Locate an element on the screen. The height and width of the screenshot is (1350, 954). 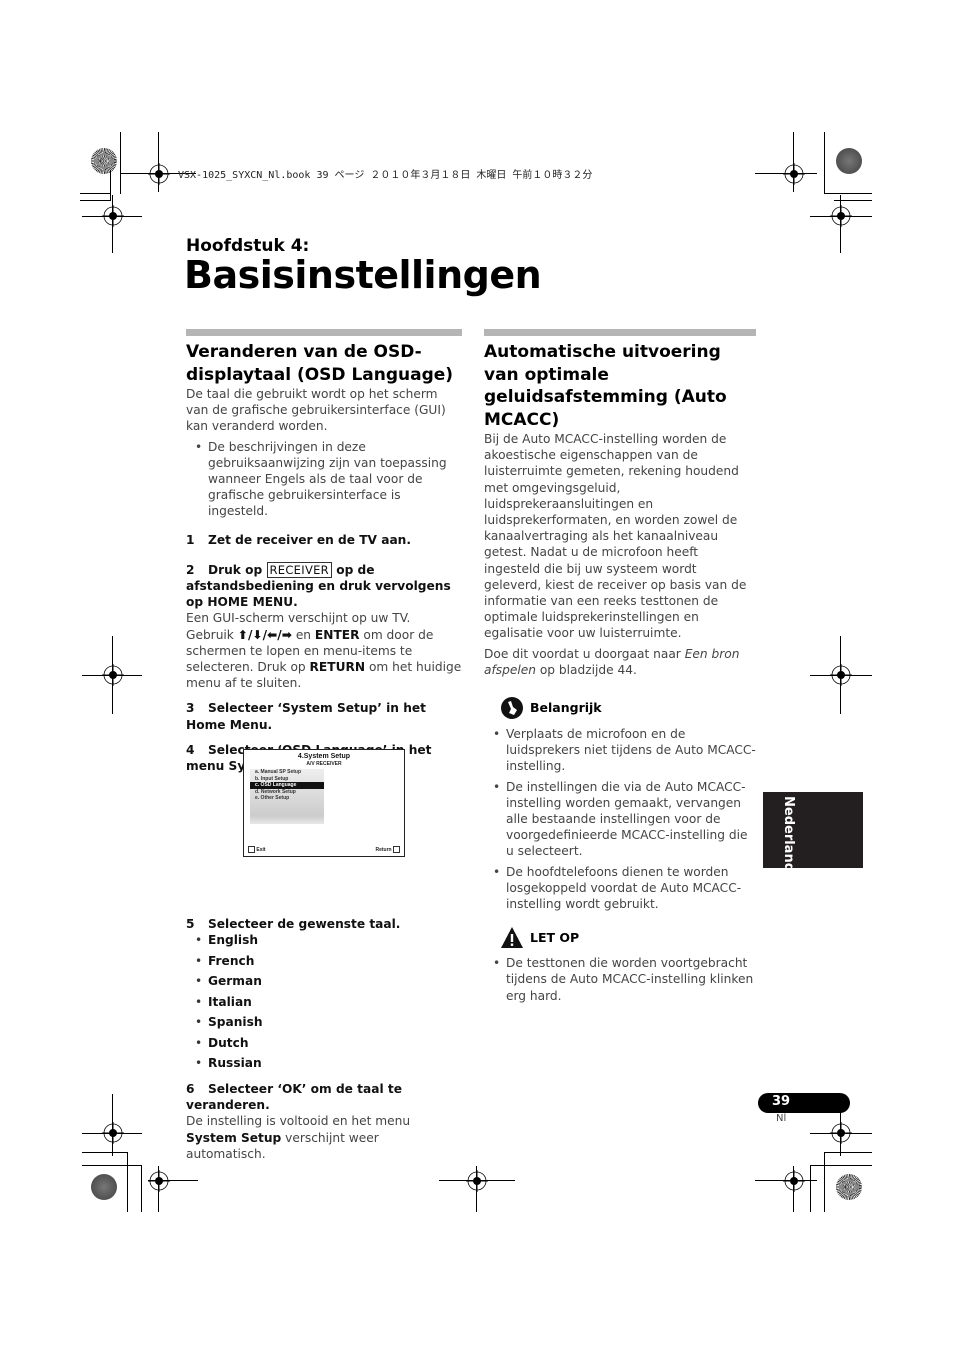
step-5: 5 Selecteer de gewenste taal. is located at coordinates (293, 924).